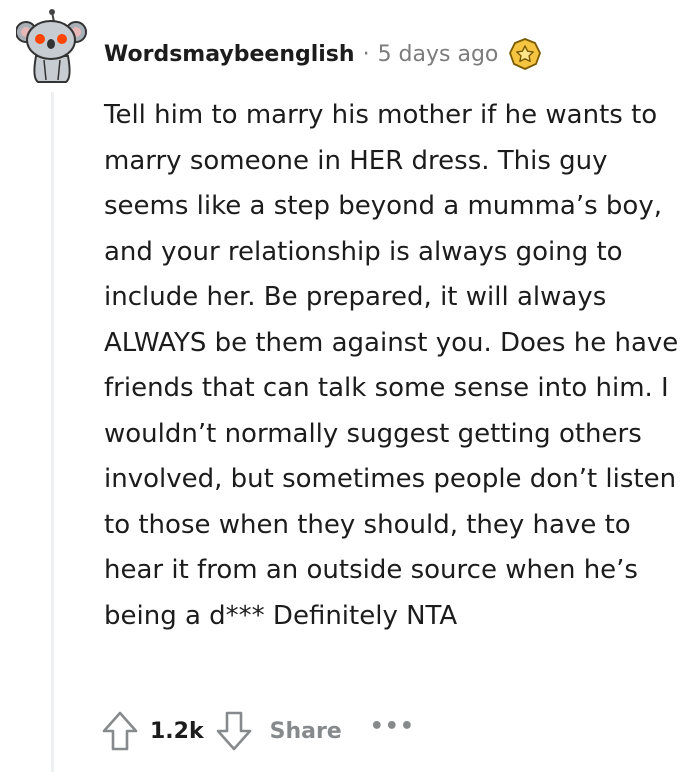 Image resolution: width=700 pixels, height=772 pixels. Describe the element at coordinates (306, 731) in the screenshot. I see `share-button: Share` at that location.